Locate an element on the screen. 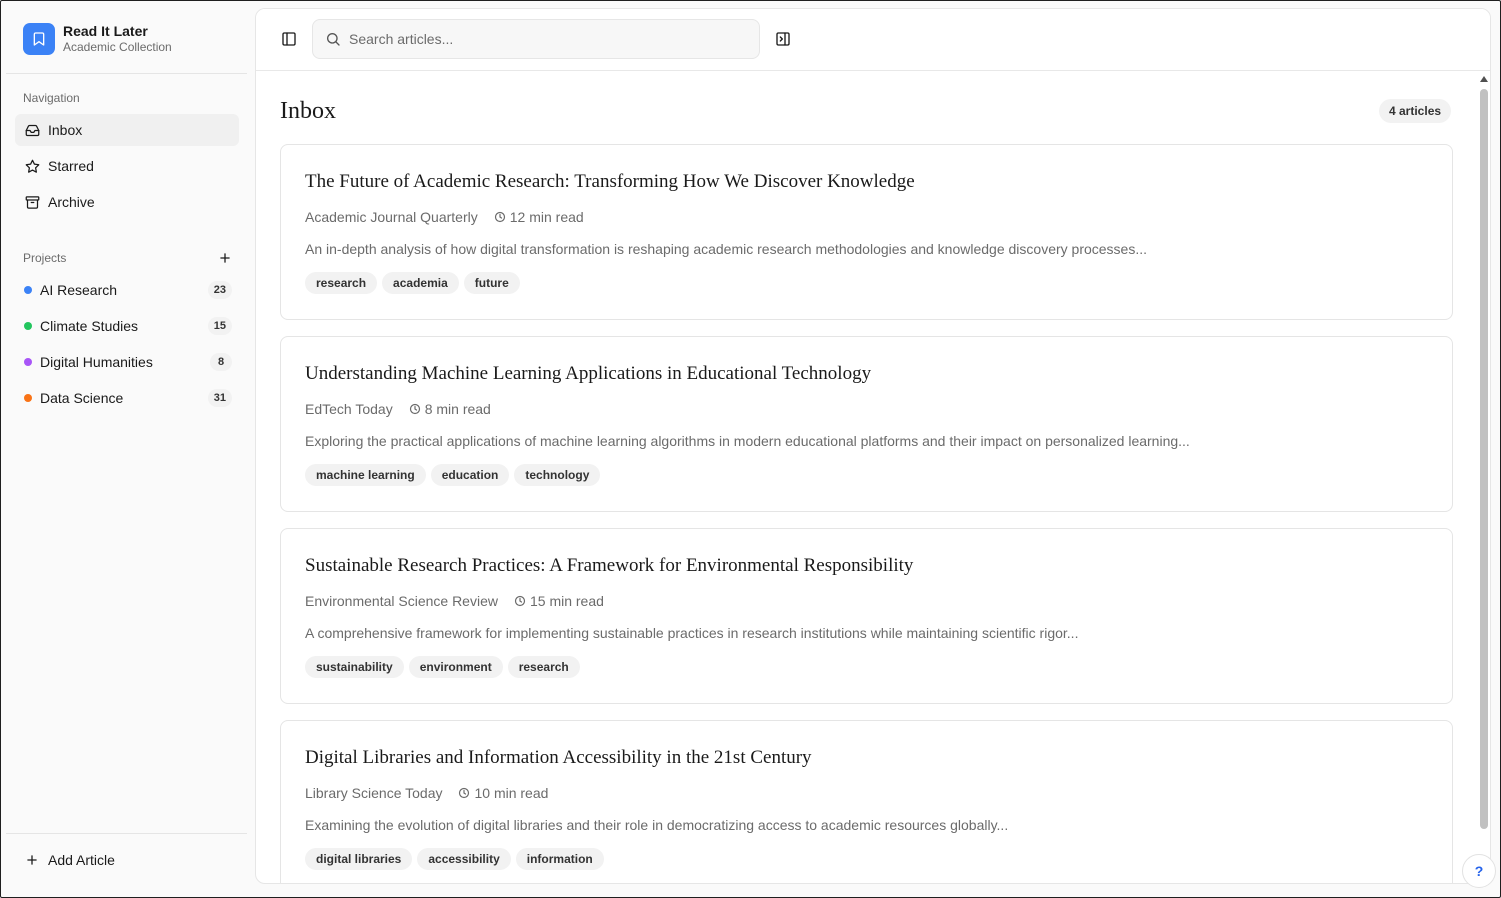 The width and height of the screenshot is (1501, 898). search-icon is located at coordinates (333, 39).